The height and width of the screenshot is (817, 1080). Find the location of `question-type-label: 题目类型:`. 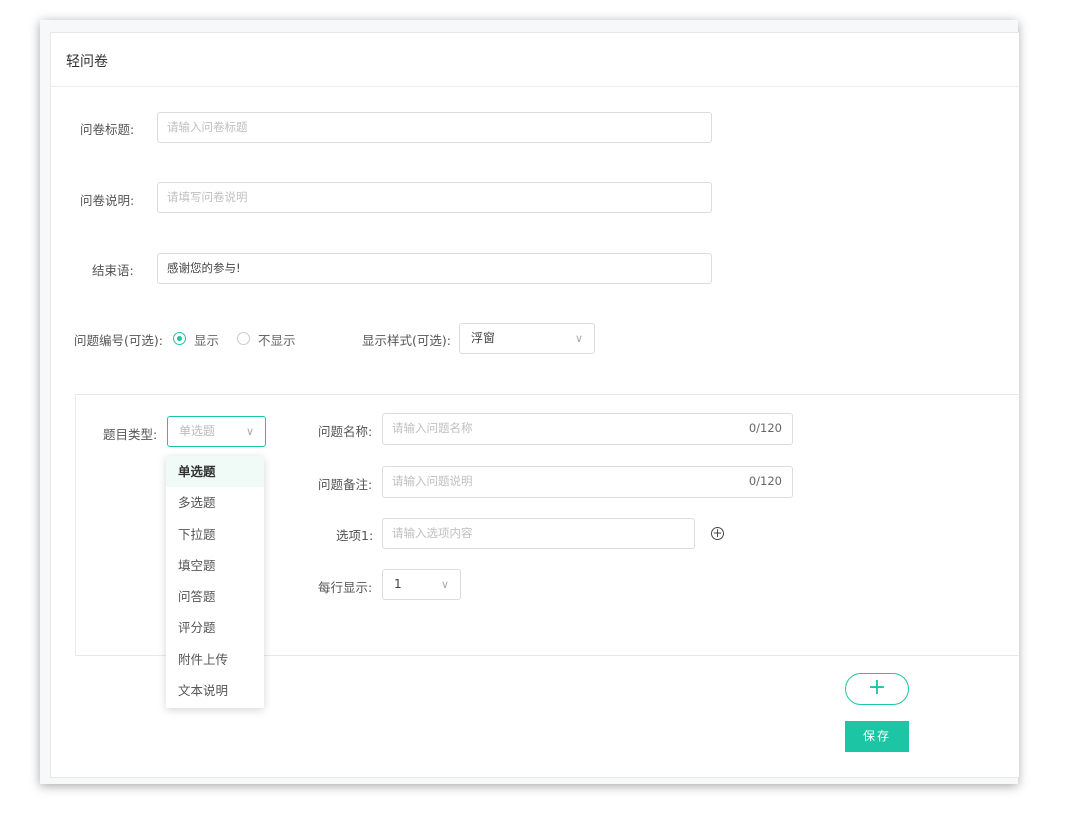

question-type-label: 题目类型: is located at coordinates (130, 434).